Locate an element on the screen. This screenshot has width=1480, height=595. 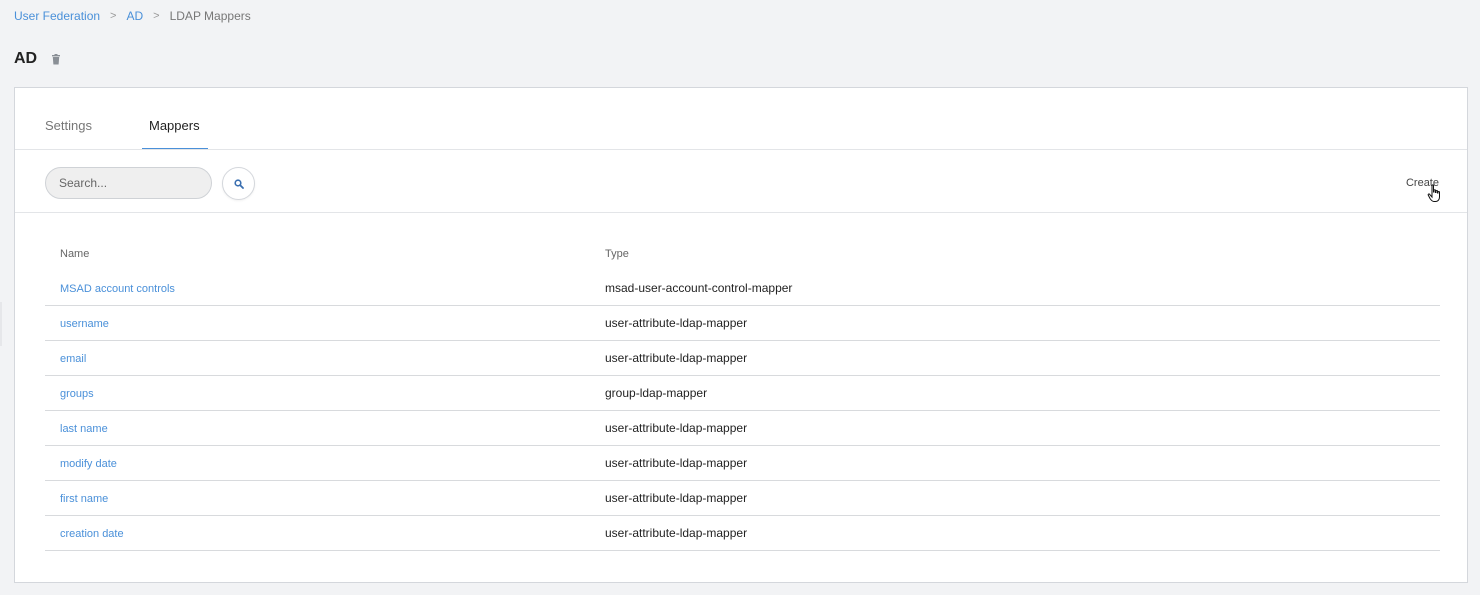
tab-settings: Settings is located at coordinates (68, 125).